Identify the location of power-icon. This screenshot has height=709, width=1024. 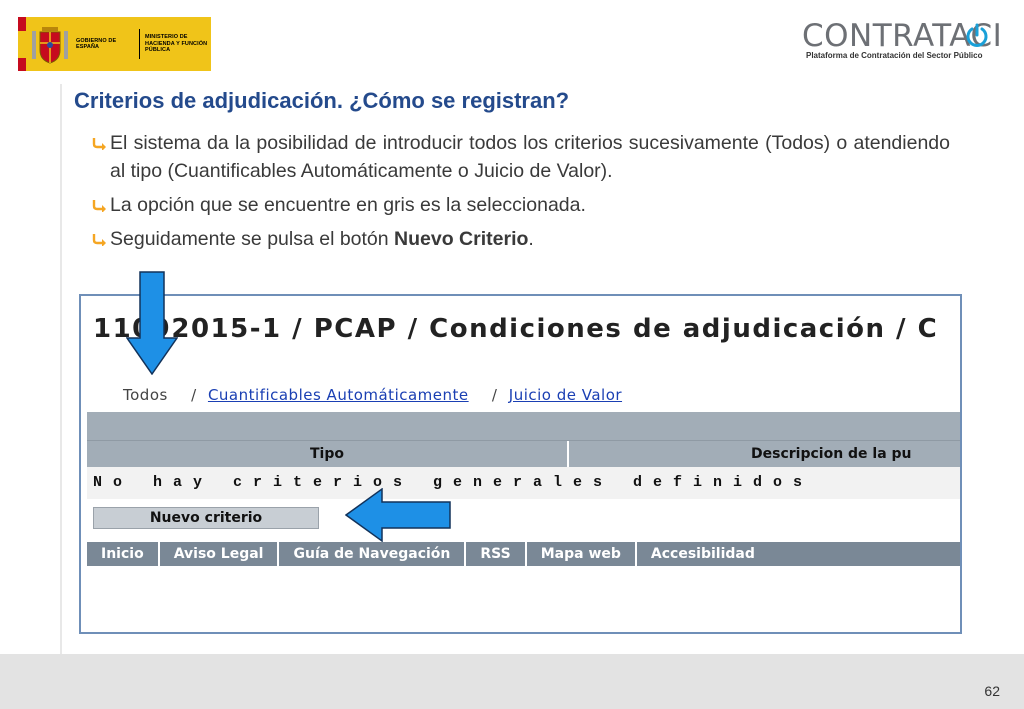
(977, 35).